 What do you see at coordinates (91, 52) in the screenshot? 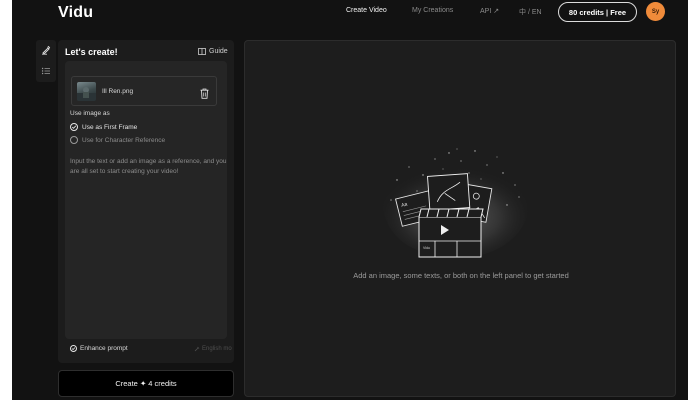
I see `panel-title: Let's create!` at bounding box center [91, 52].